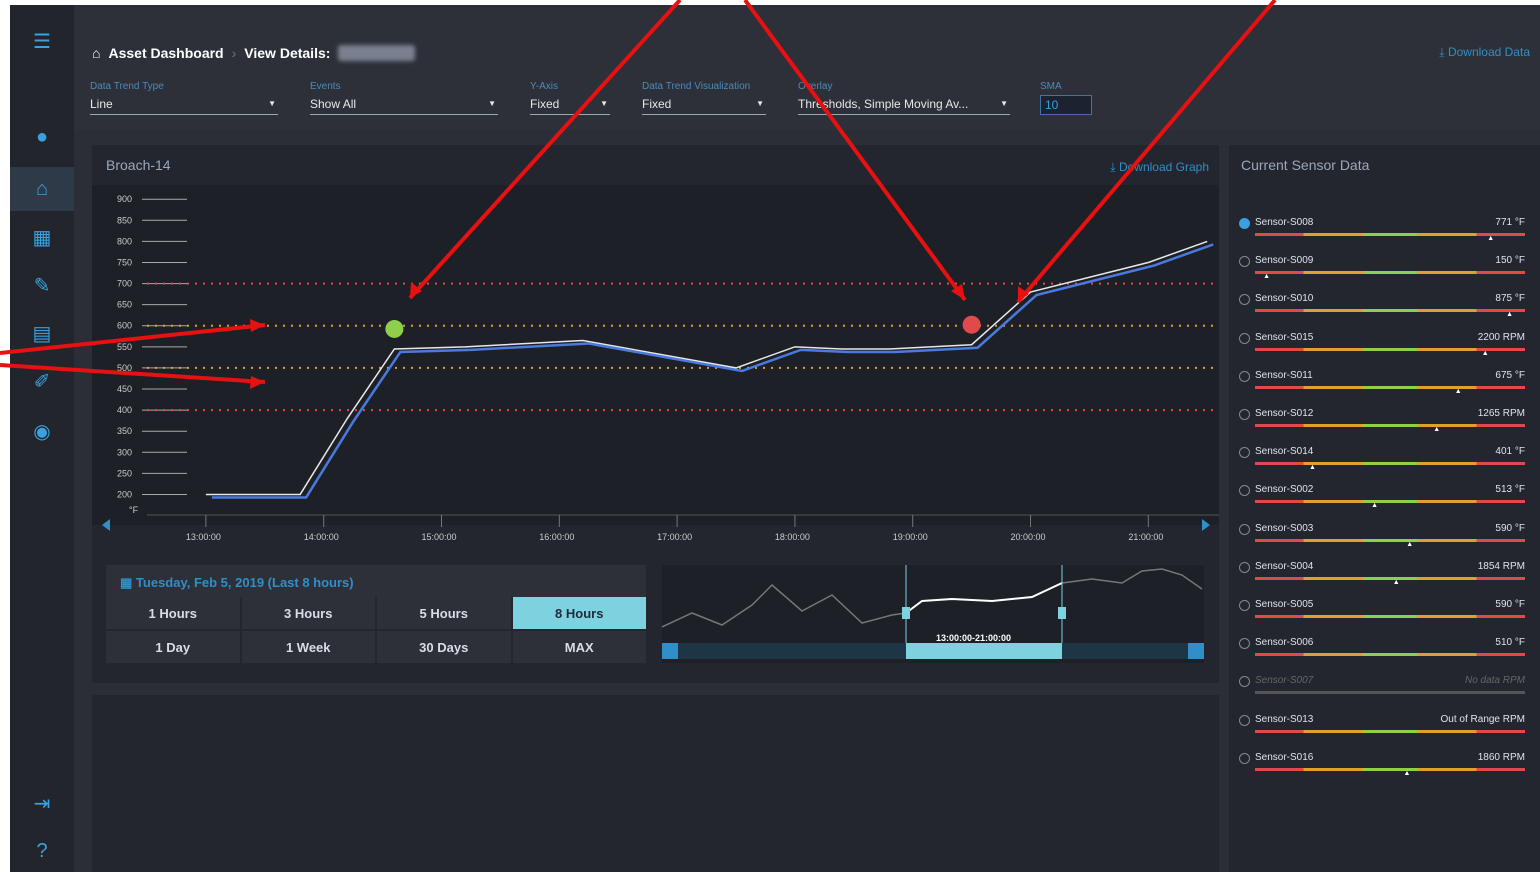 The width and height of the screenshot is (1540, 872). I want to click on range-navigator: 13:00:00-21:00:00, so click(932, 614).